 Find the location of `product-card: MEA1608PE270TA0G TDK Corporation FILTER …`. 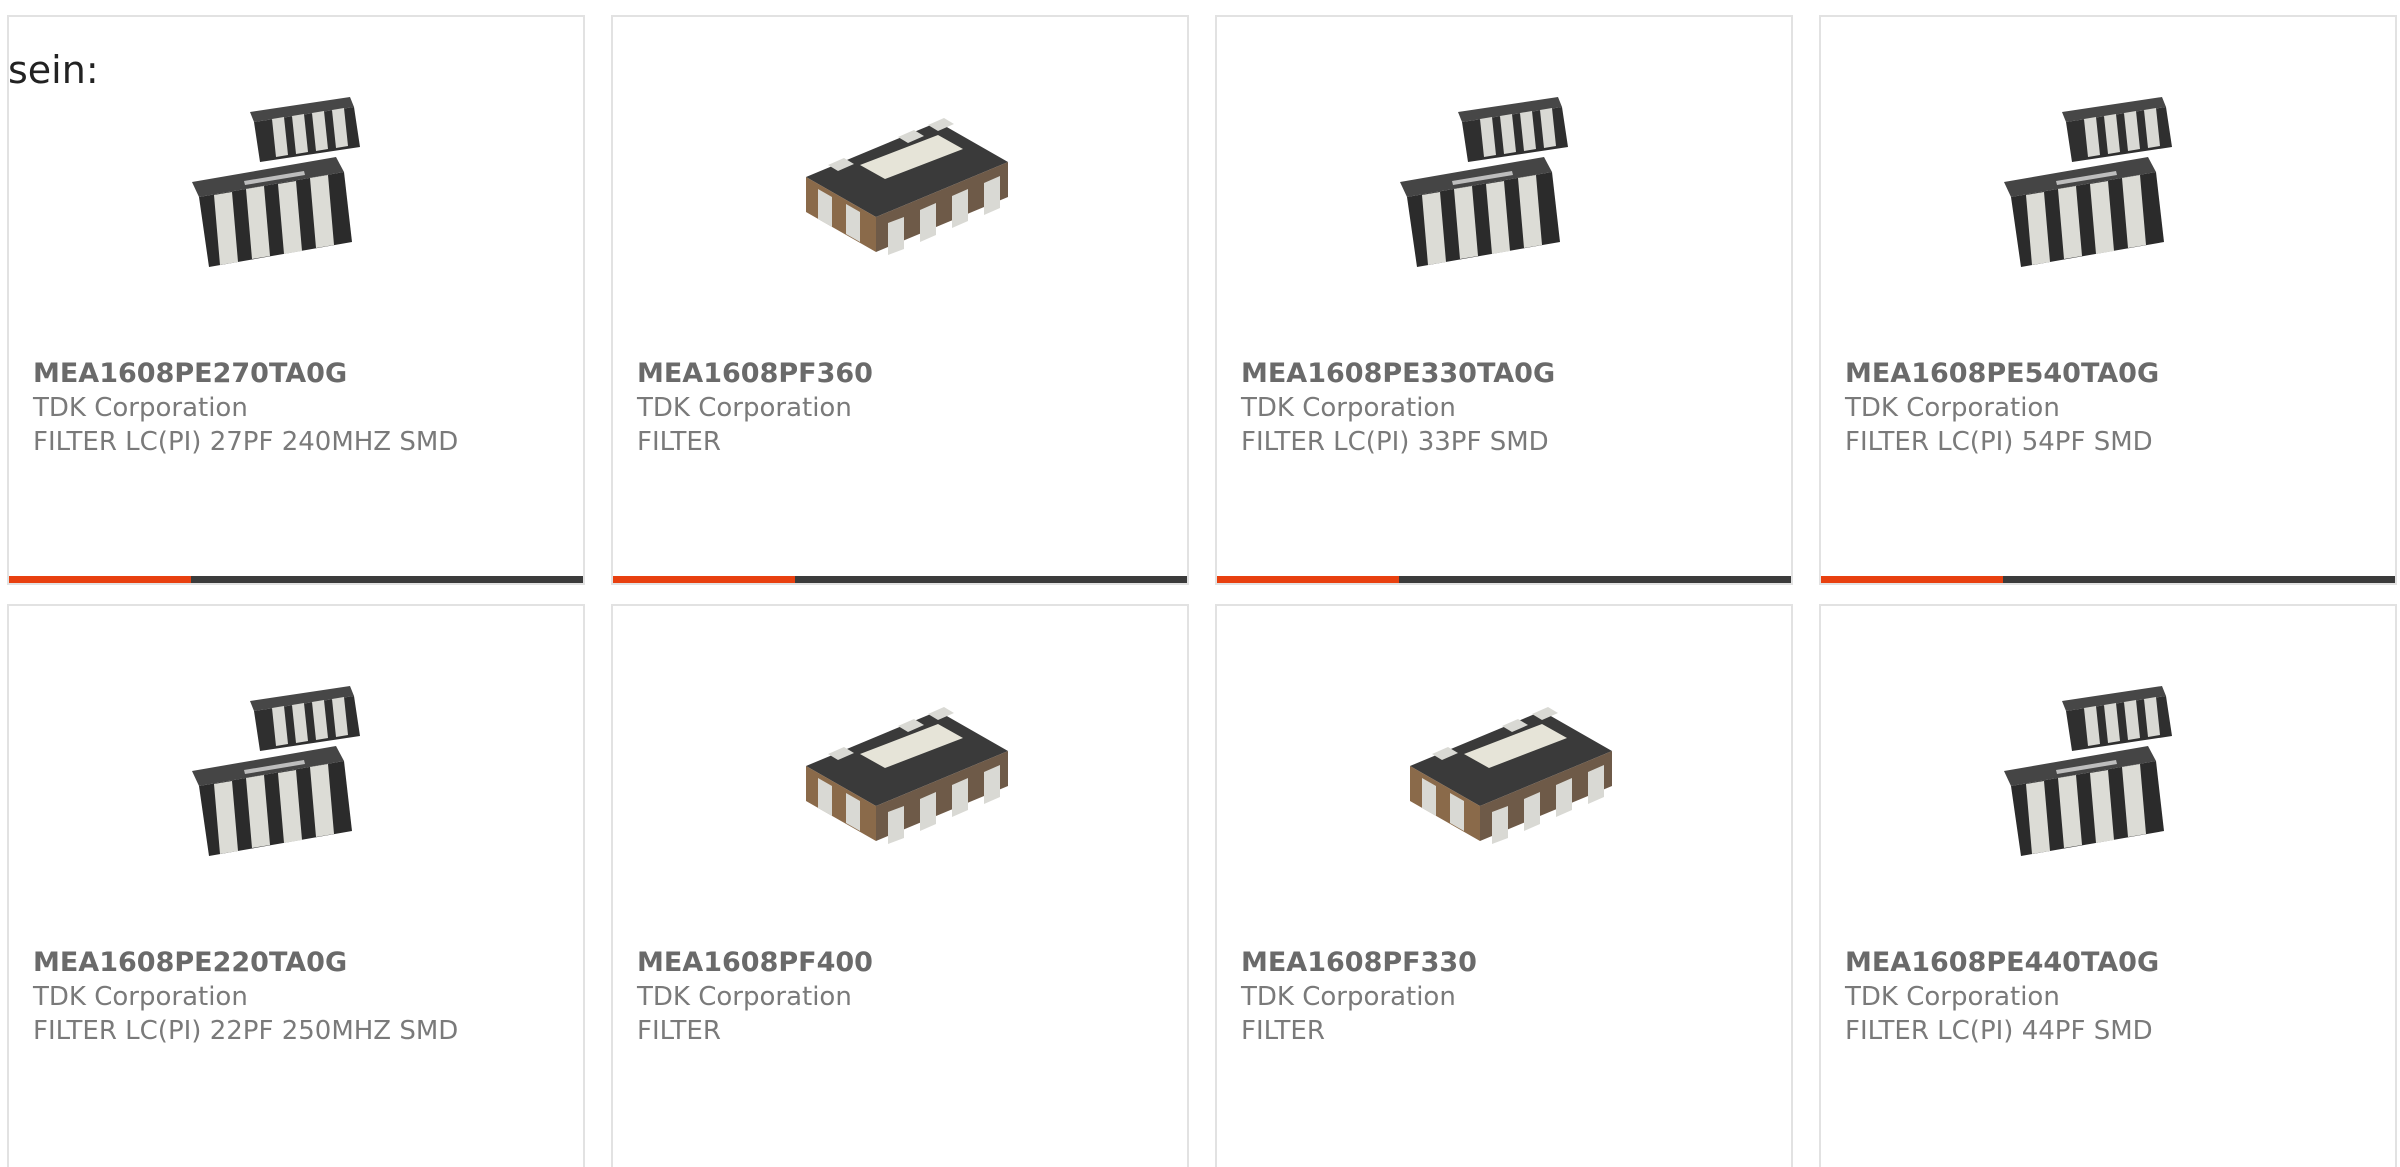

product-card: MEA1608PE270TA0G TDK Corporation FILTER … is located at coordinates (296, 300).